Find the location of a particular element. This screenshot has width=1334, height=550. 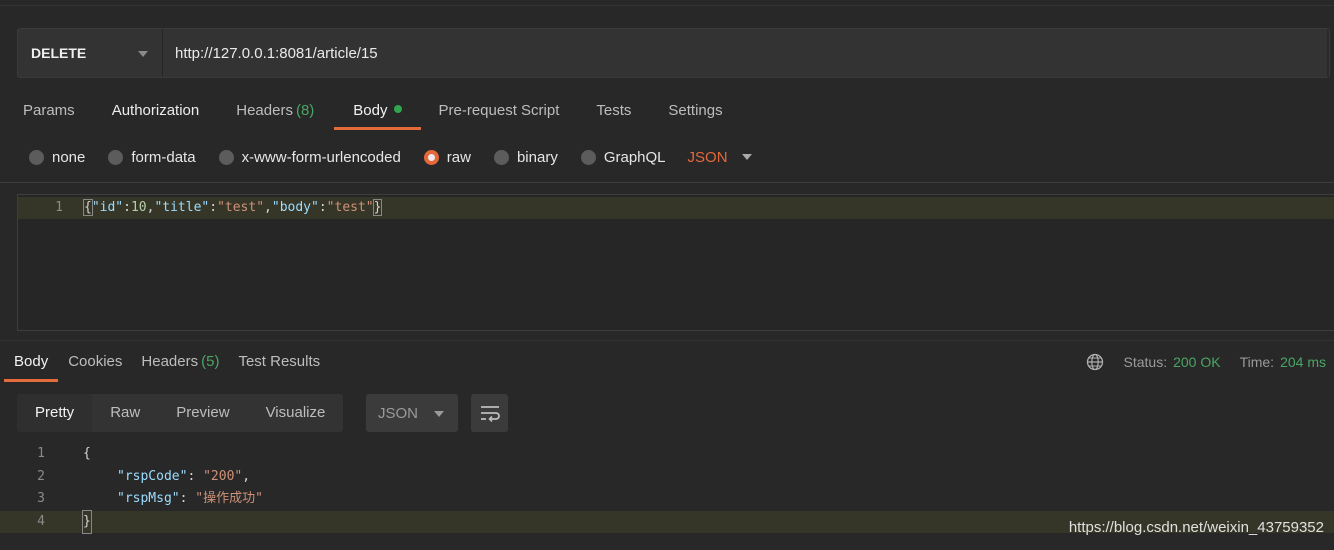

radio-none-label: none is located at coordinates (69, 157).